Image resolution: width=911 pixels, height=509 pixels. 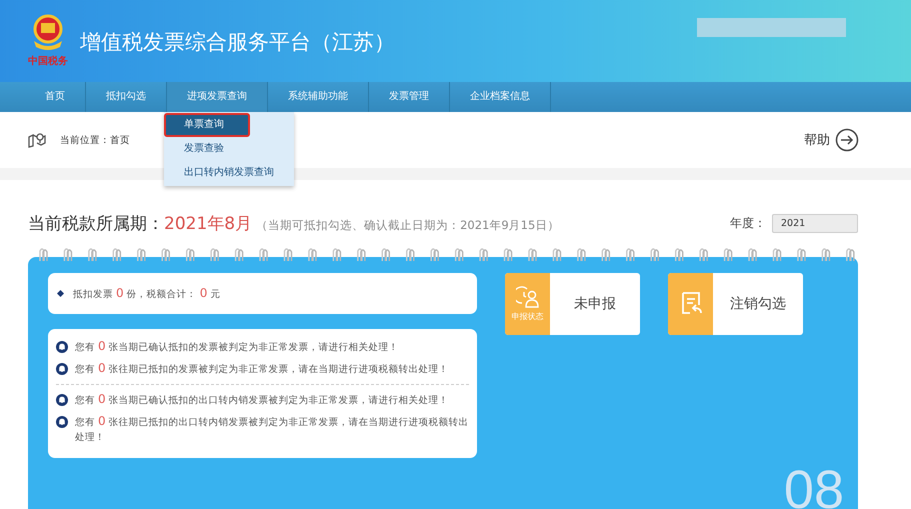 I want to click on menu-item: 出口转内销发票查询, so click(x=229, y=173).